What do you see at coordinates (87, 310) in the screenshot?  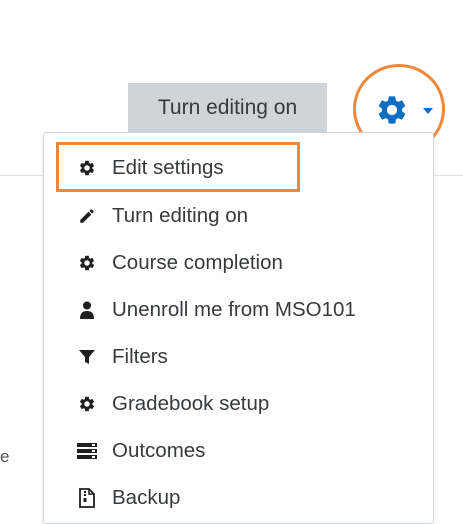 I see `user-icon` at bounding box center [87, 310].